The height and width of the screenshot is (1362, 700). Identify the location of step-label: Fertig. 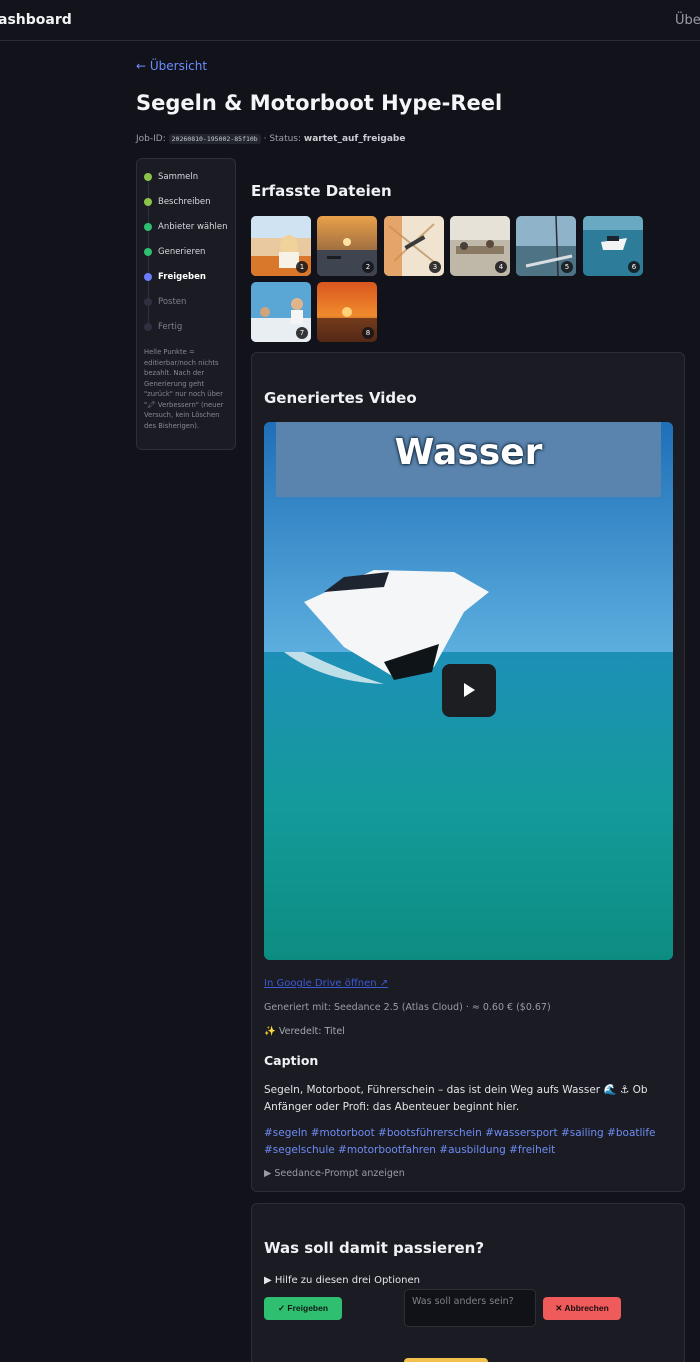
(170, 327).